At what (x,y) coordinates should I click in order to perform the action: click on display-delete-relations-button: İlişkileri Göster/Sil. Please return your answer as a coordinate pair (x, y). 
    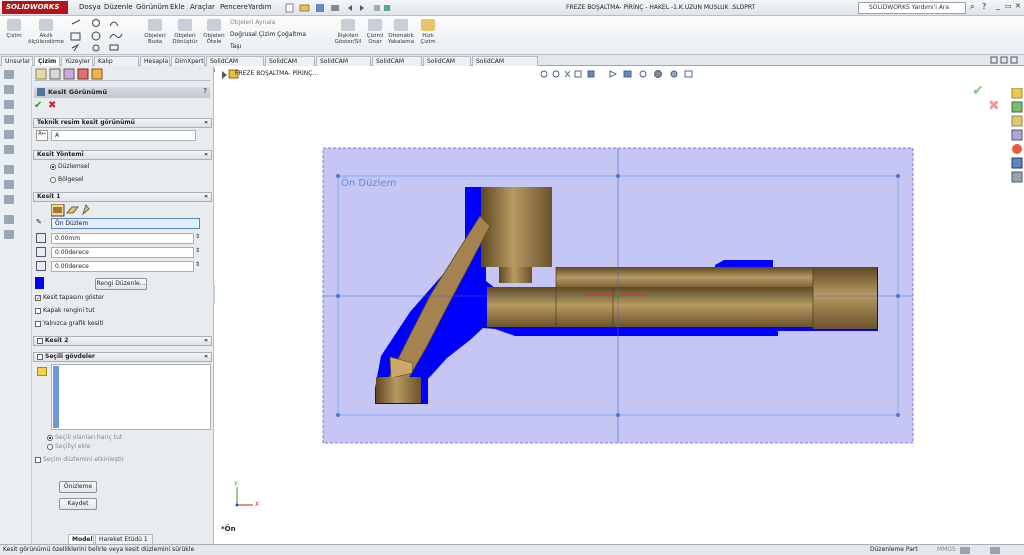
    Looking at the image, I should click on (348, 32).